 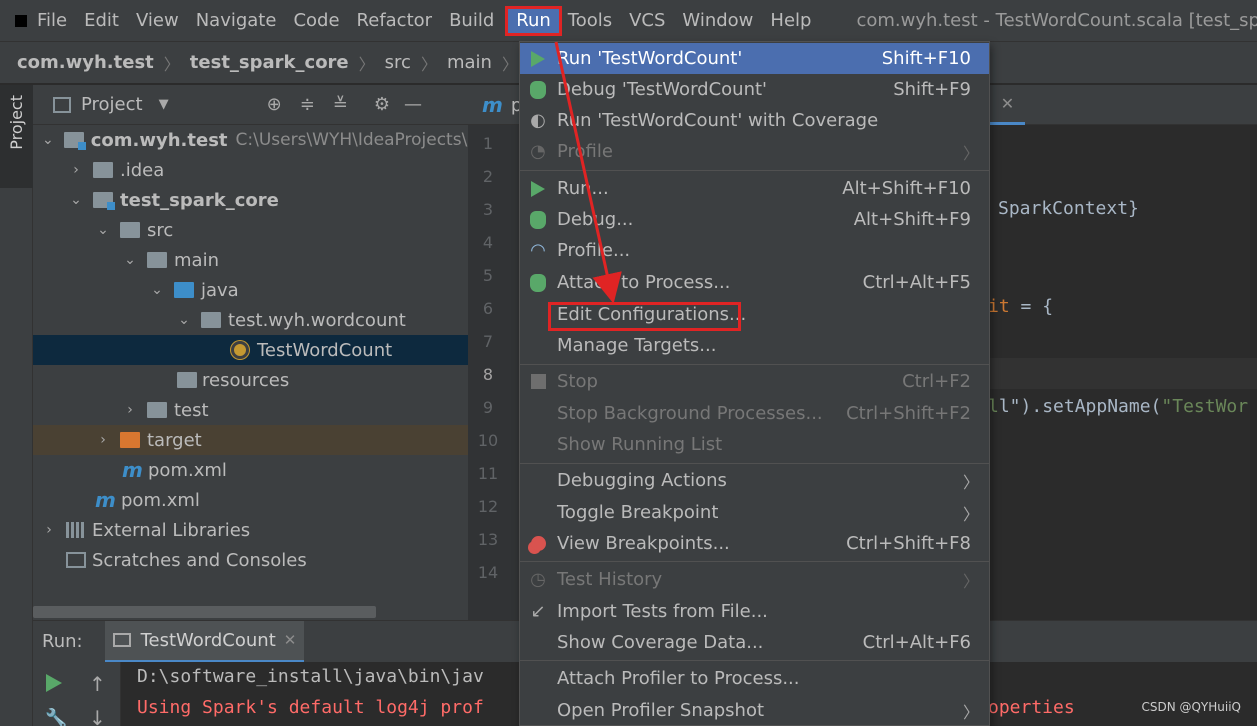 I want to click on menu-item-view-breakpoints: View Breakpoints... Ctrl+Shift+F8, so click(x=754, y=543).